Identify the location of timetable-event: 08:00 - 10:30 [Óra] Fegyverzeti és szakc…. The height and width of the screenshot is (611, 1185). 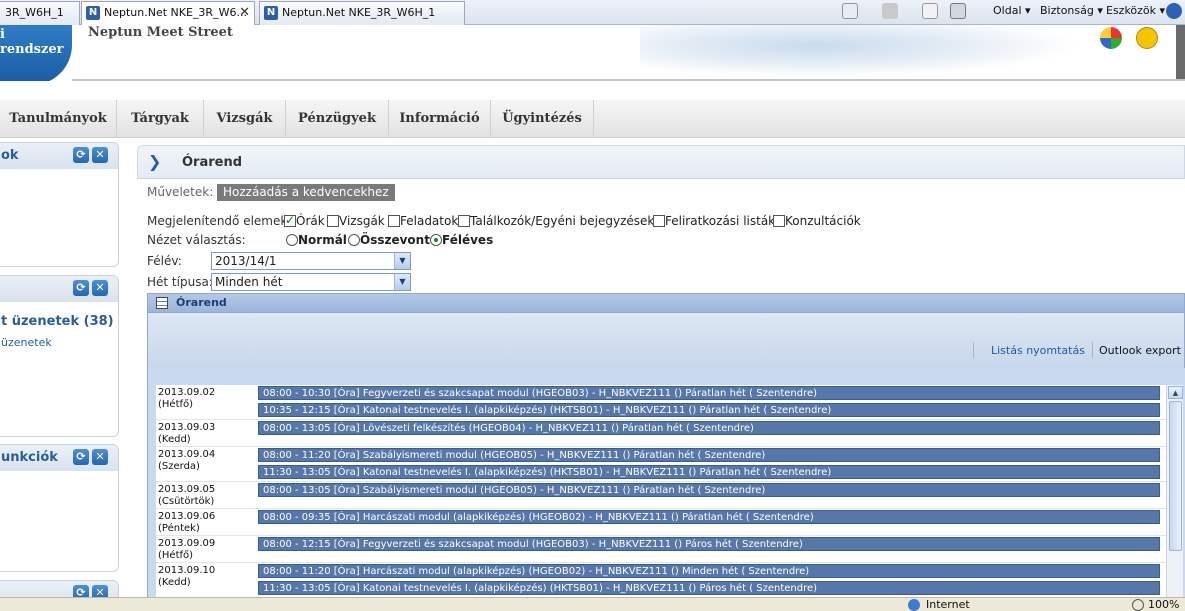
(709, 393).